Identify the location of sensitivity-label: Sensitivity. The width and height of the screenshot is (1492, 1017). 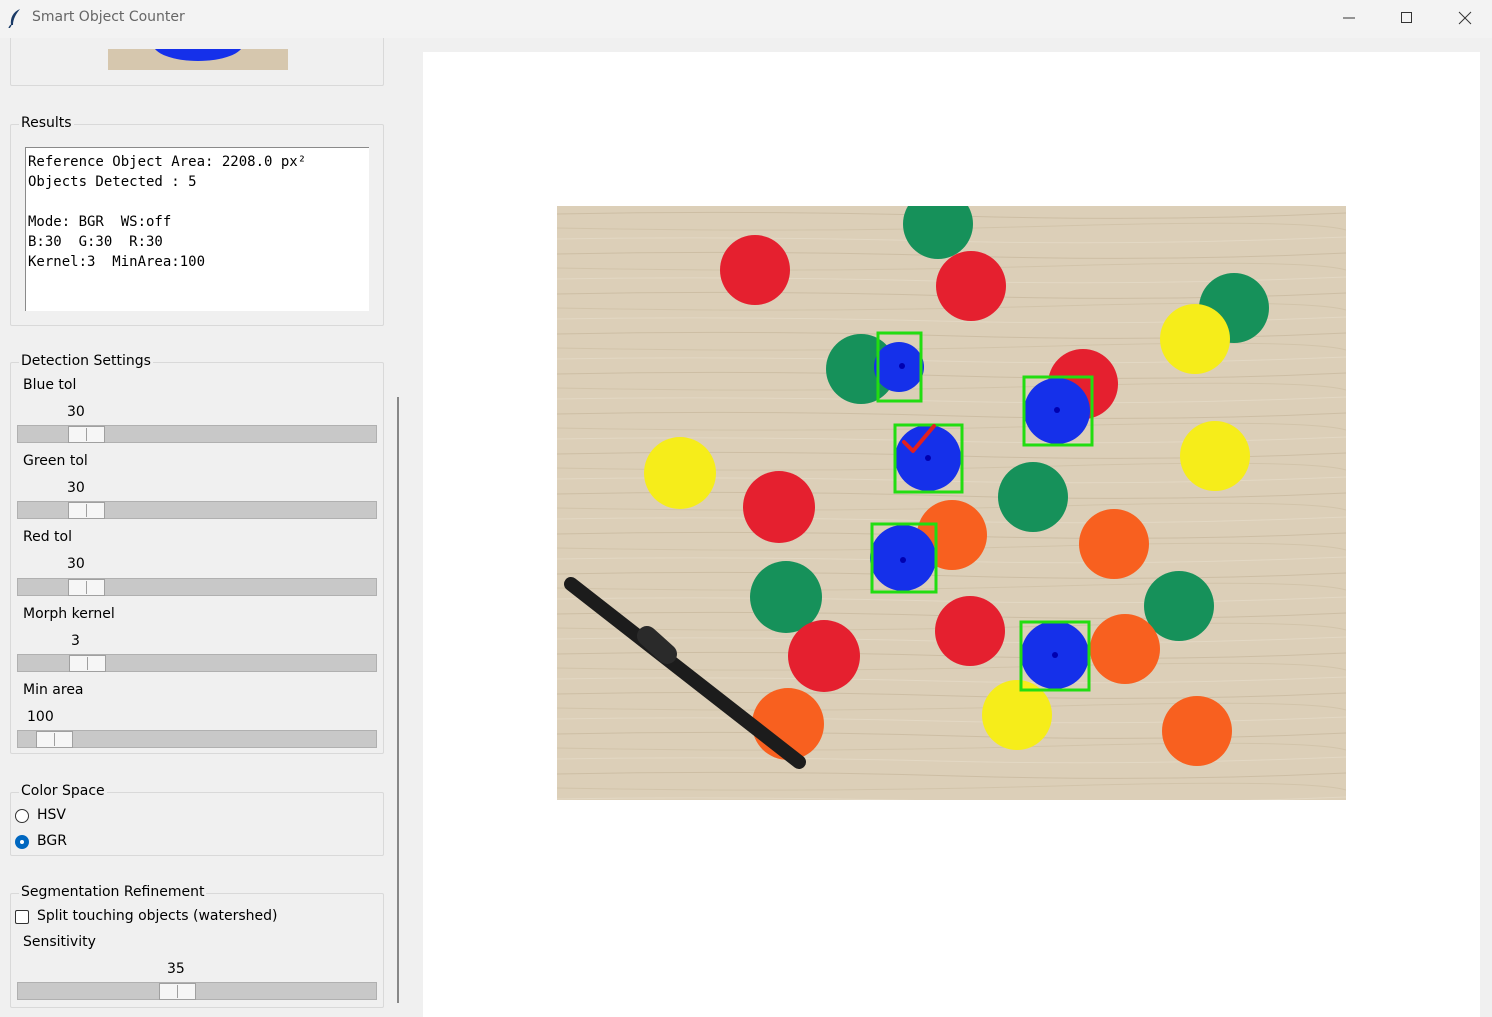
(59, 942).